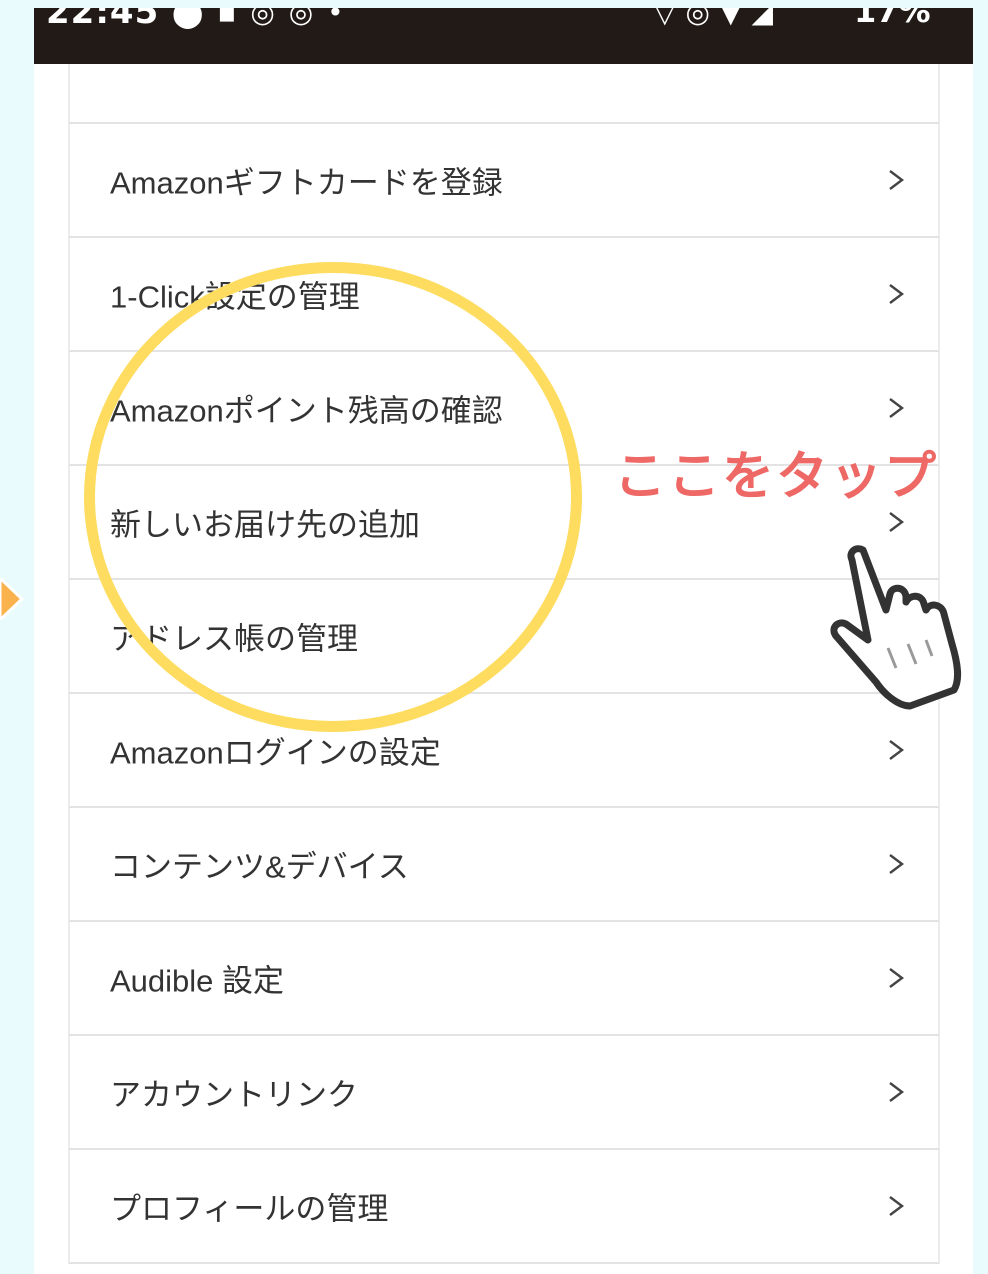 The image size is (988, 1274). I want to click on list-item-label: プロフィールの管理, so click(249, 1209).